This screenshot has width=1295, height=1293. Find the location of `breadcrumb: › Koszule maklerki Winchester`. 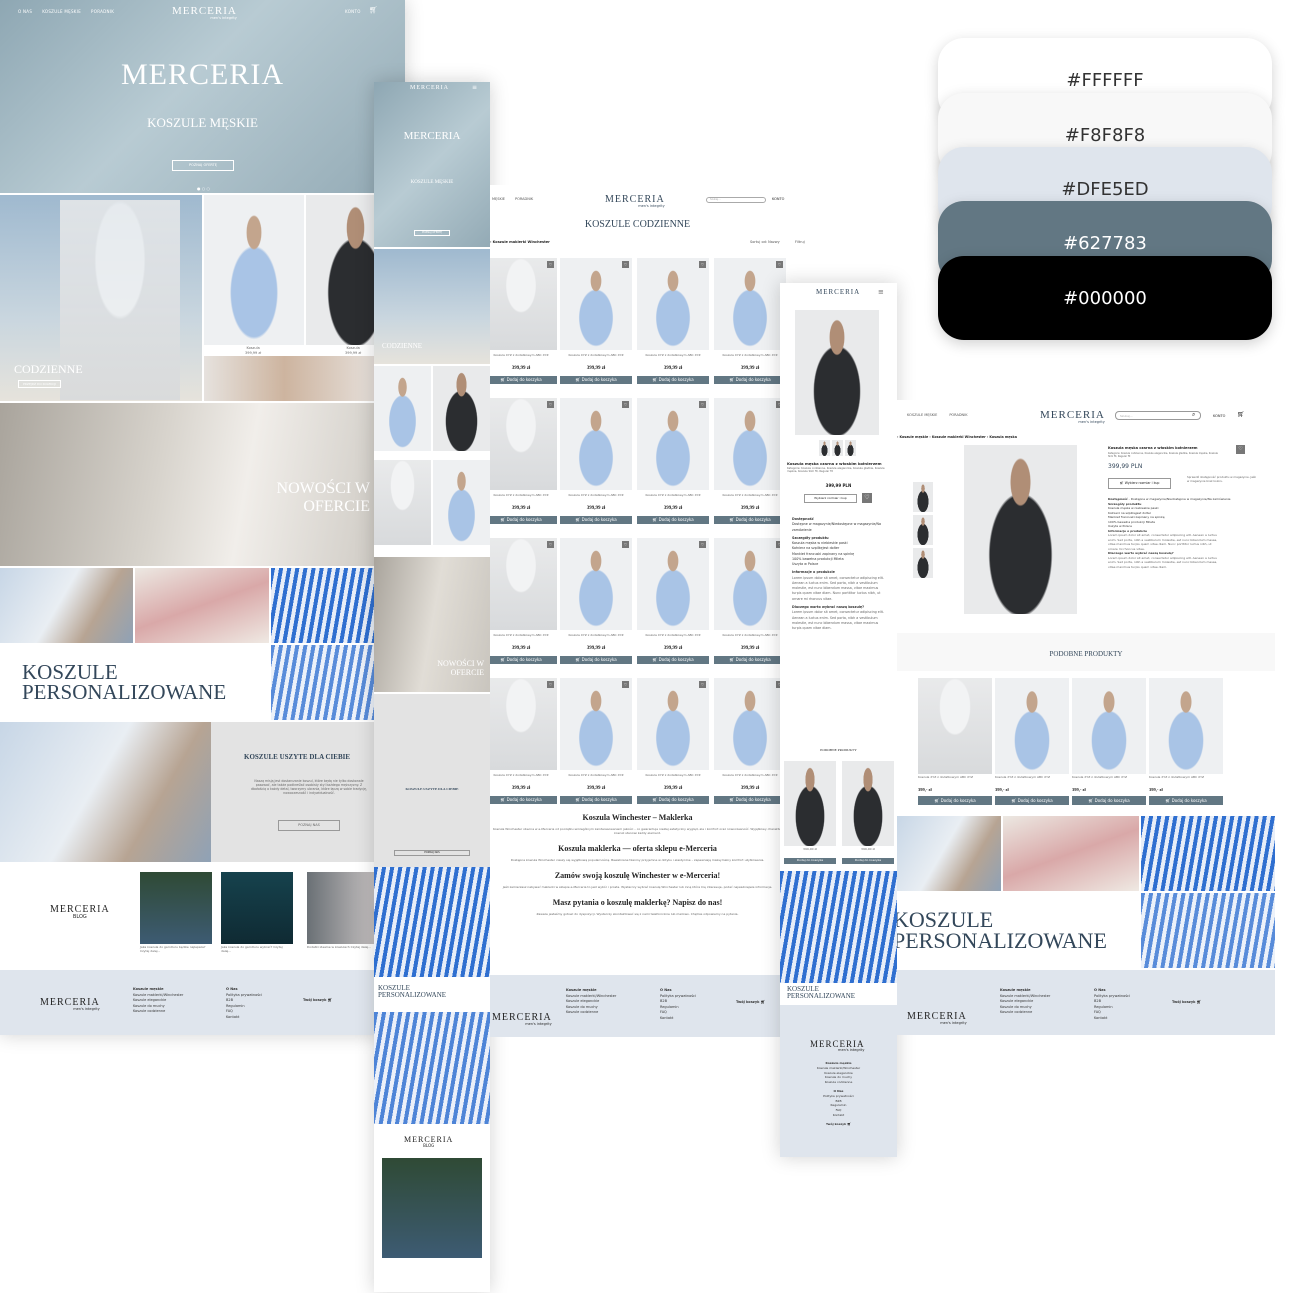

breadcrumb: › Koszule maklerki Winchester is located at coordinates (520, 242).